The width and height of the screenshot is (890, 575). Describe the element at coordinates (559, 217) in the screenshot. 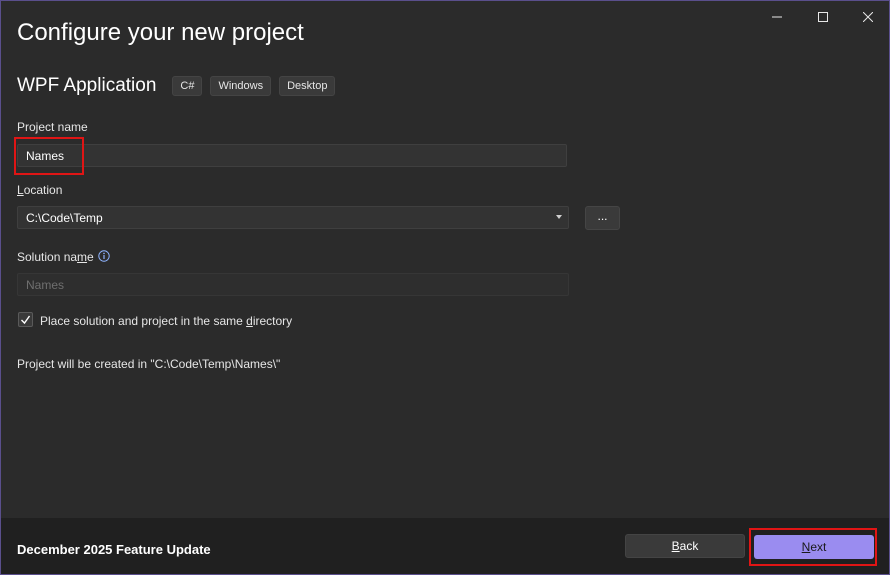

I see `chevron-down-icon` at that location.